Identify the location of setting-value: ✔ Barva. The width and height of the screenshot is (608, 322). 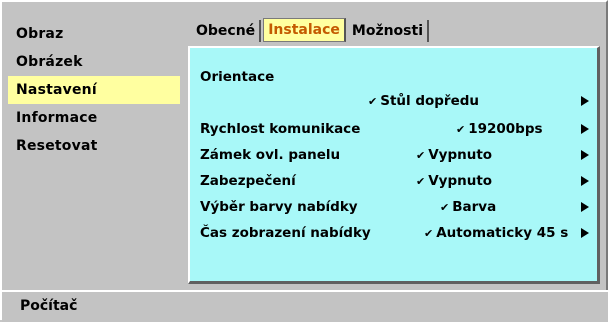
(468, 207).